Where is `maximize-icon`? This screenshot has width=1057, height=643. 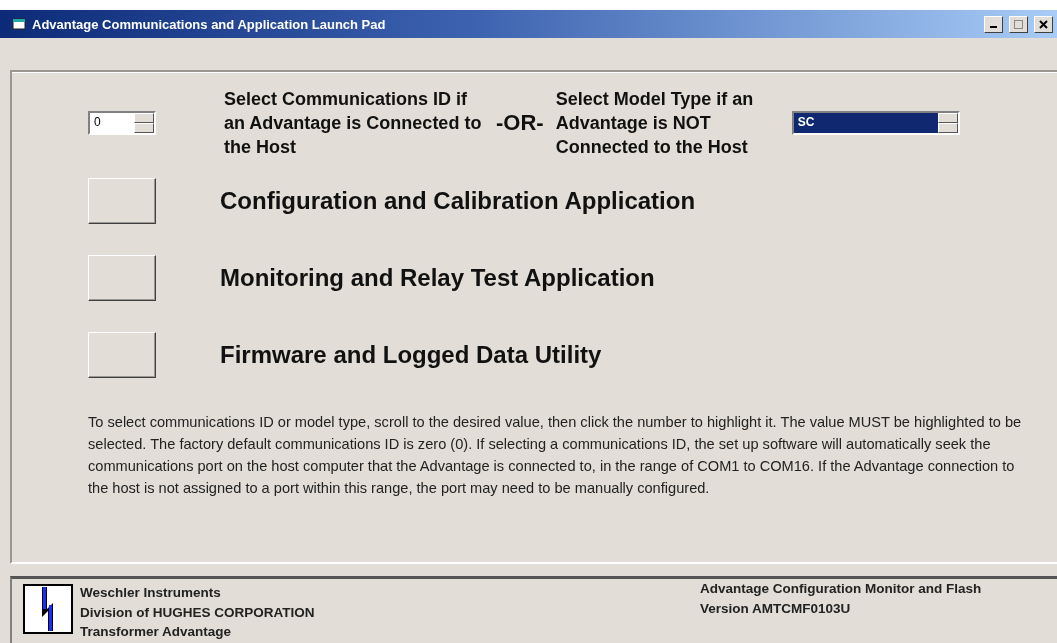 maximize-icon is located at coordinates (1018, 24).